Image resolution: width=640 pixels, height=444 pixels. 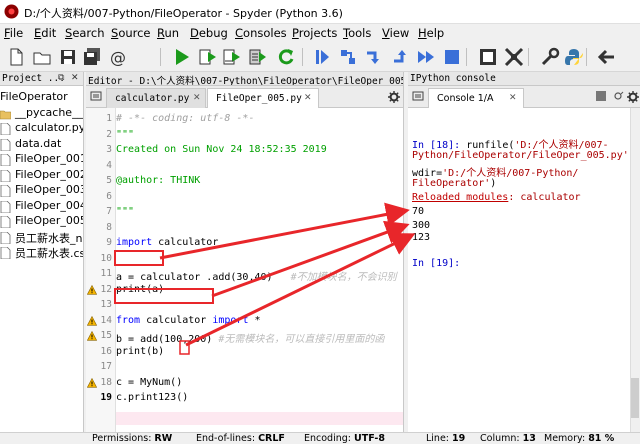 What do you see at coordinates (106, 320) in the screenshot?
I see `line-number: 14` at bounding box center [106, 320].